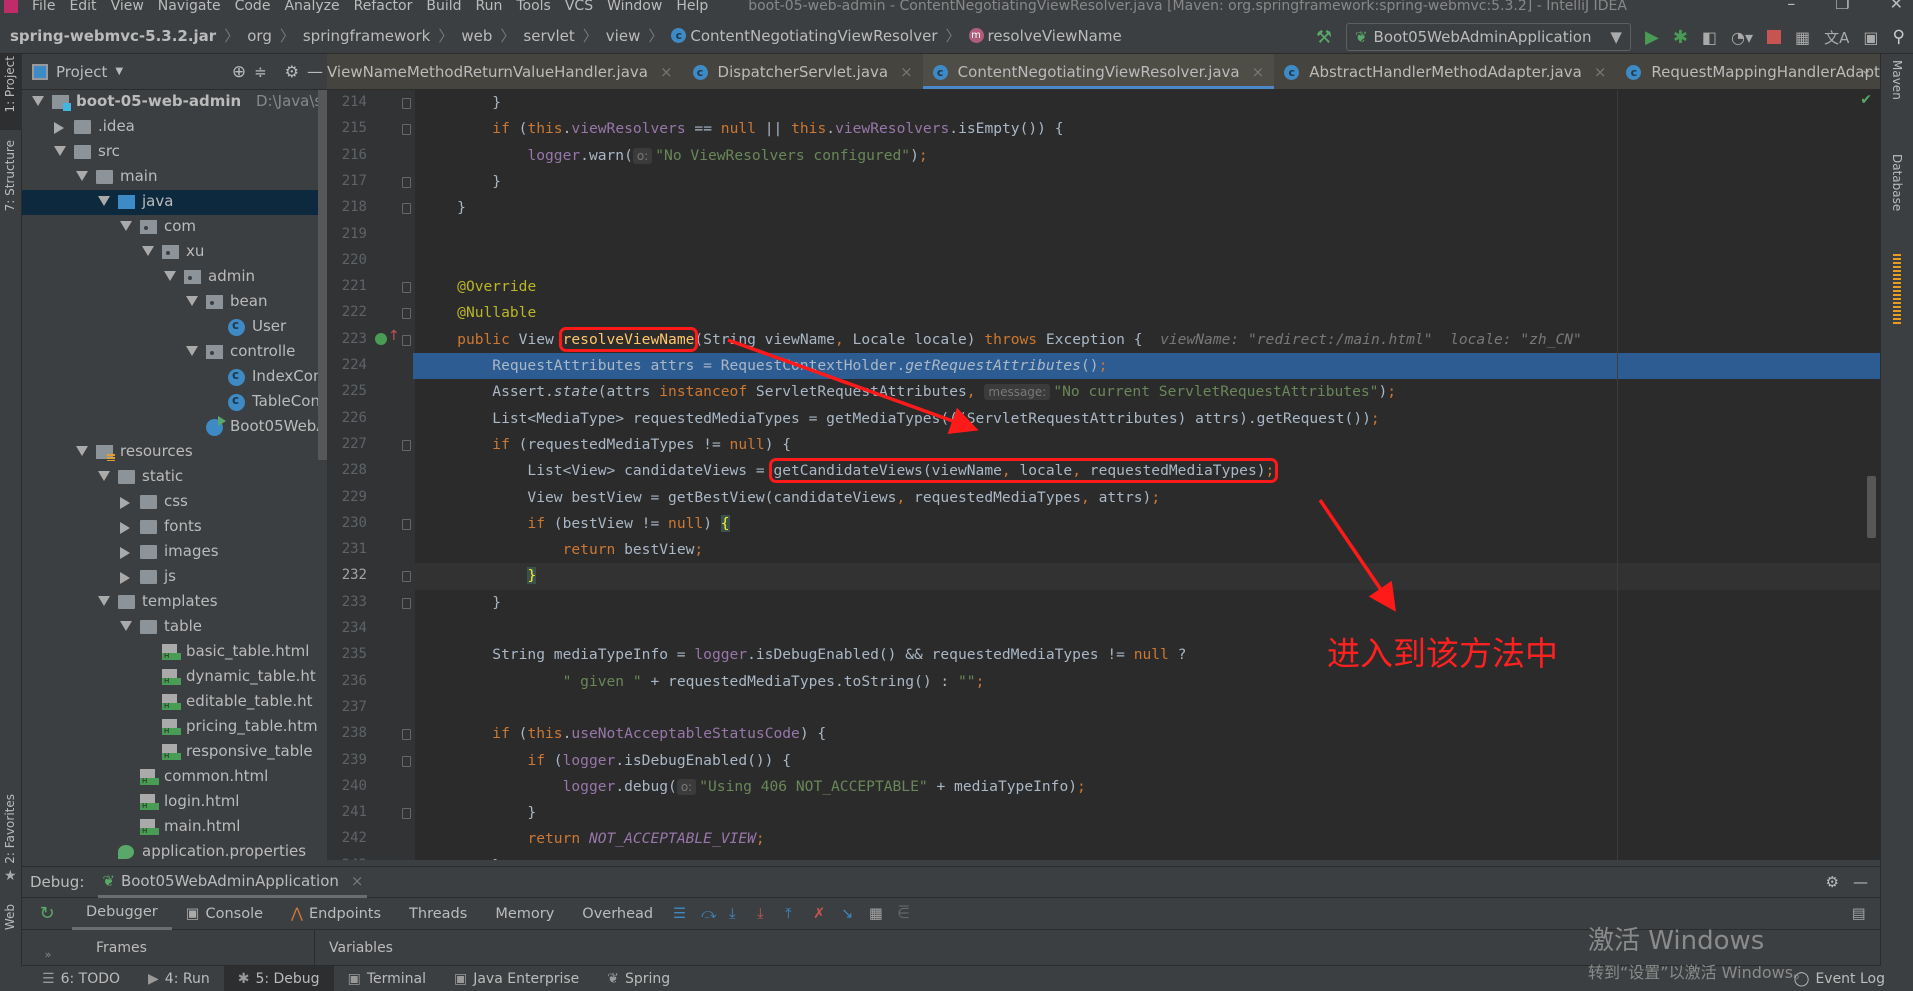 This screenshot has width=1913, height=991. I want to click on stop-icon, so click(1774, 37).